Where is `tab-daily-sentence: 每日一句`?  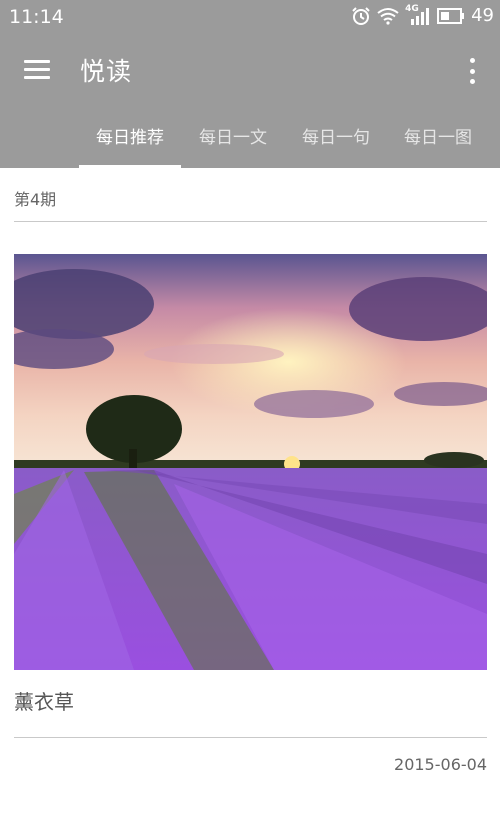
tab-daily-sentence: 每日一句 is located at coordinates (336, 141).